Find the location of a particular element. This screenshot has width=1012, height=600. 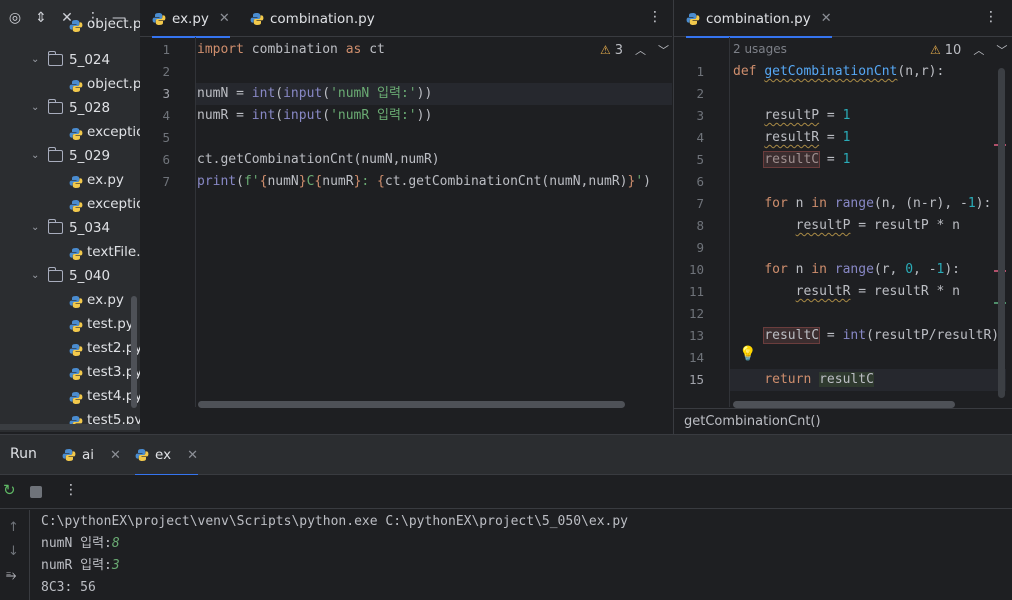

run-tab-ai: ai ✕ is located at coordinates (91, 455).